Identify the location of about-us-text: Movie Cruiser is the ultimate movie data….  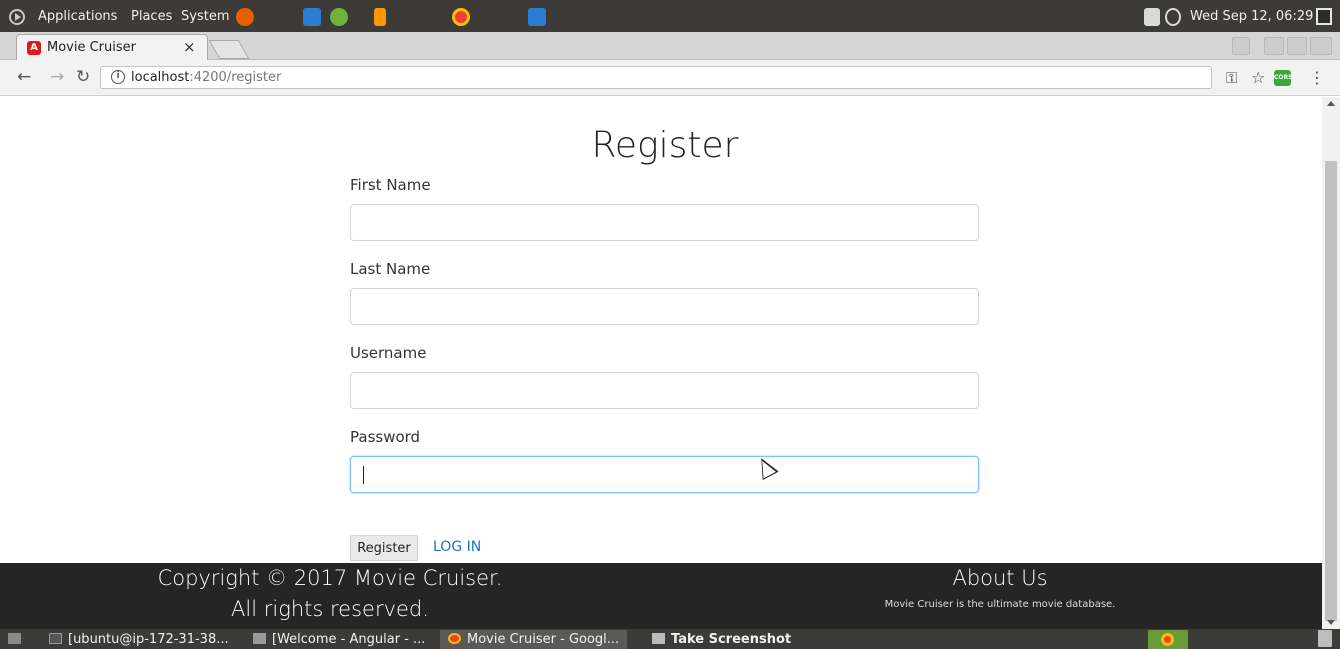
(1000, 604).